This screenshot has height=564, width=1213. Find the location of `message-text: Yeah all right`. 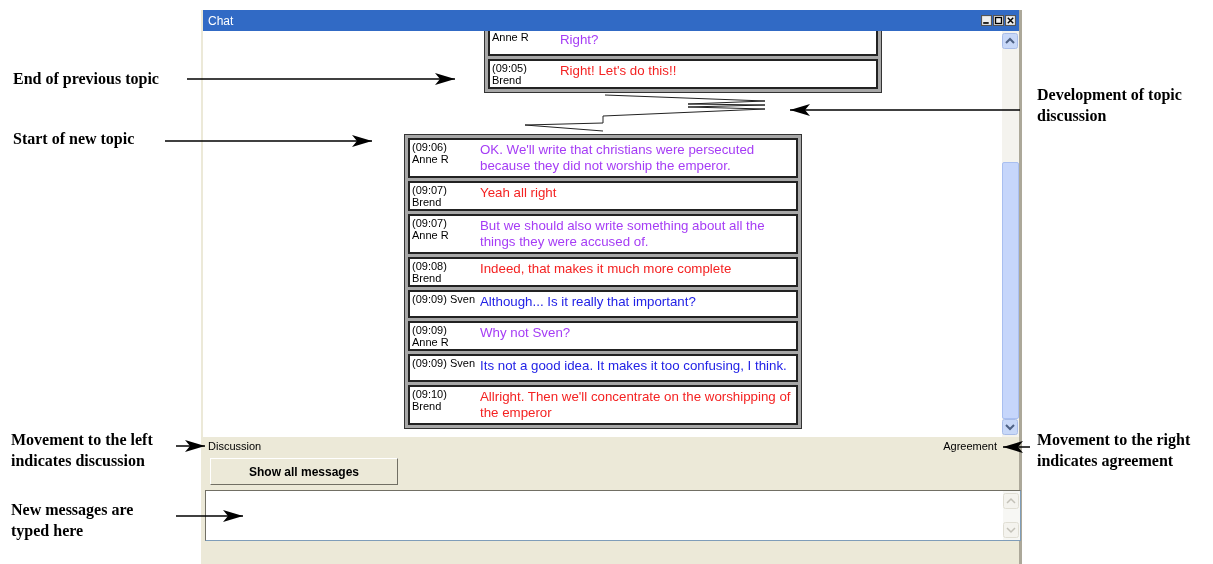

message-text: Yeah all right is located at coordinates (518, 193).